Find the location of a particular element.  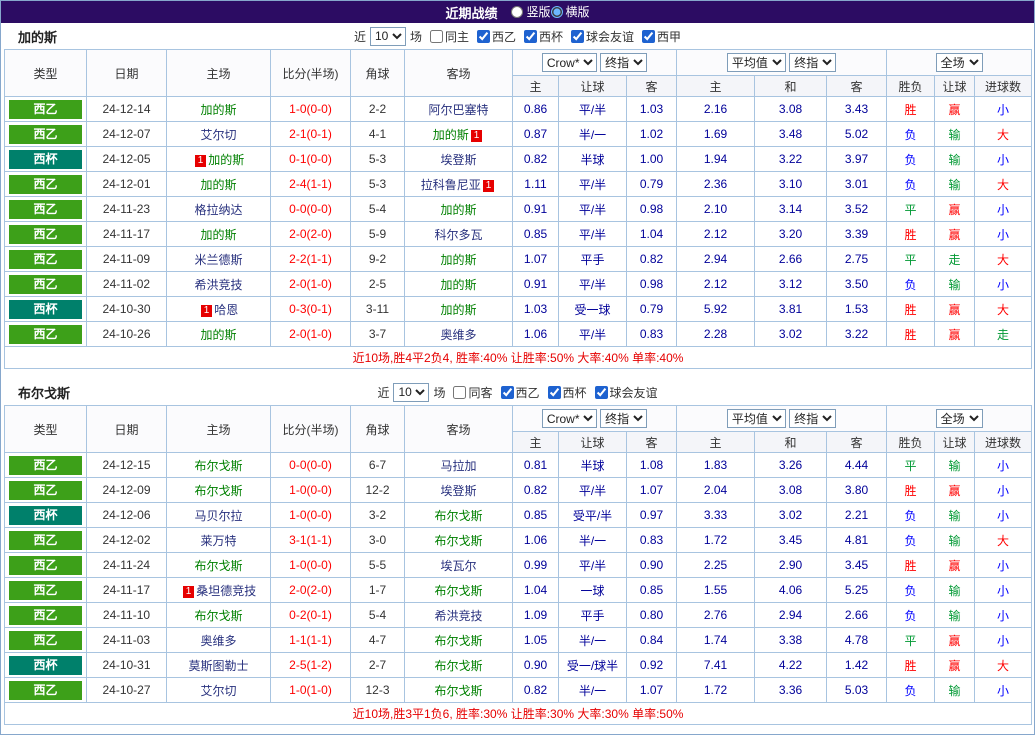

filter-option-西甲: 西甲 is located at coordinates (661, 36).